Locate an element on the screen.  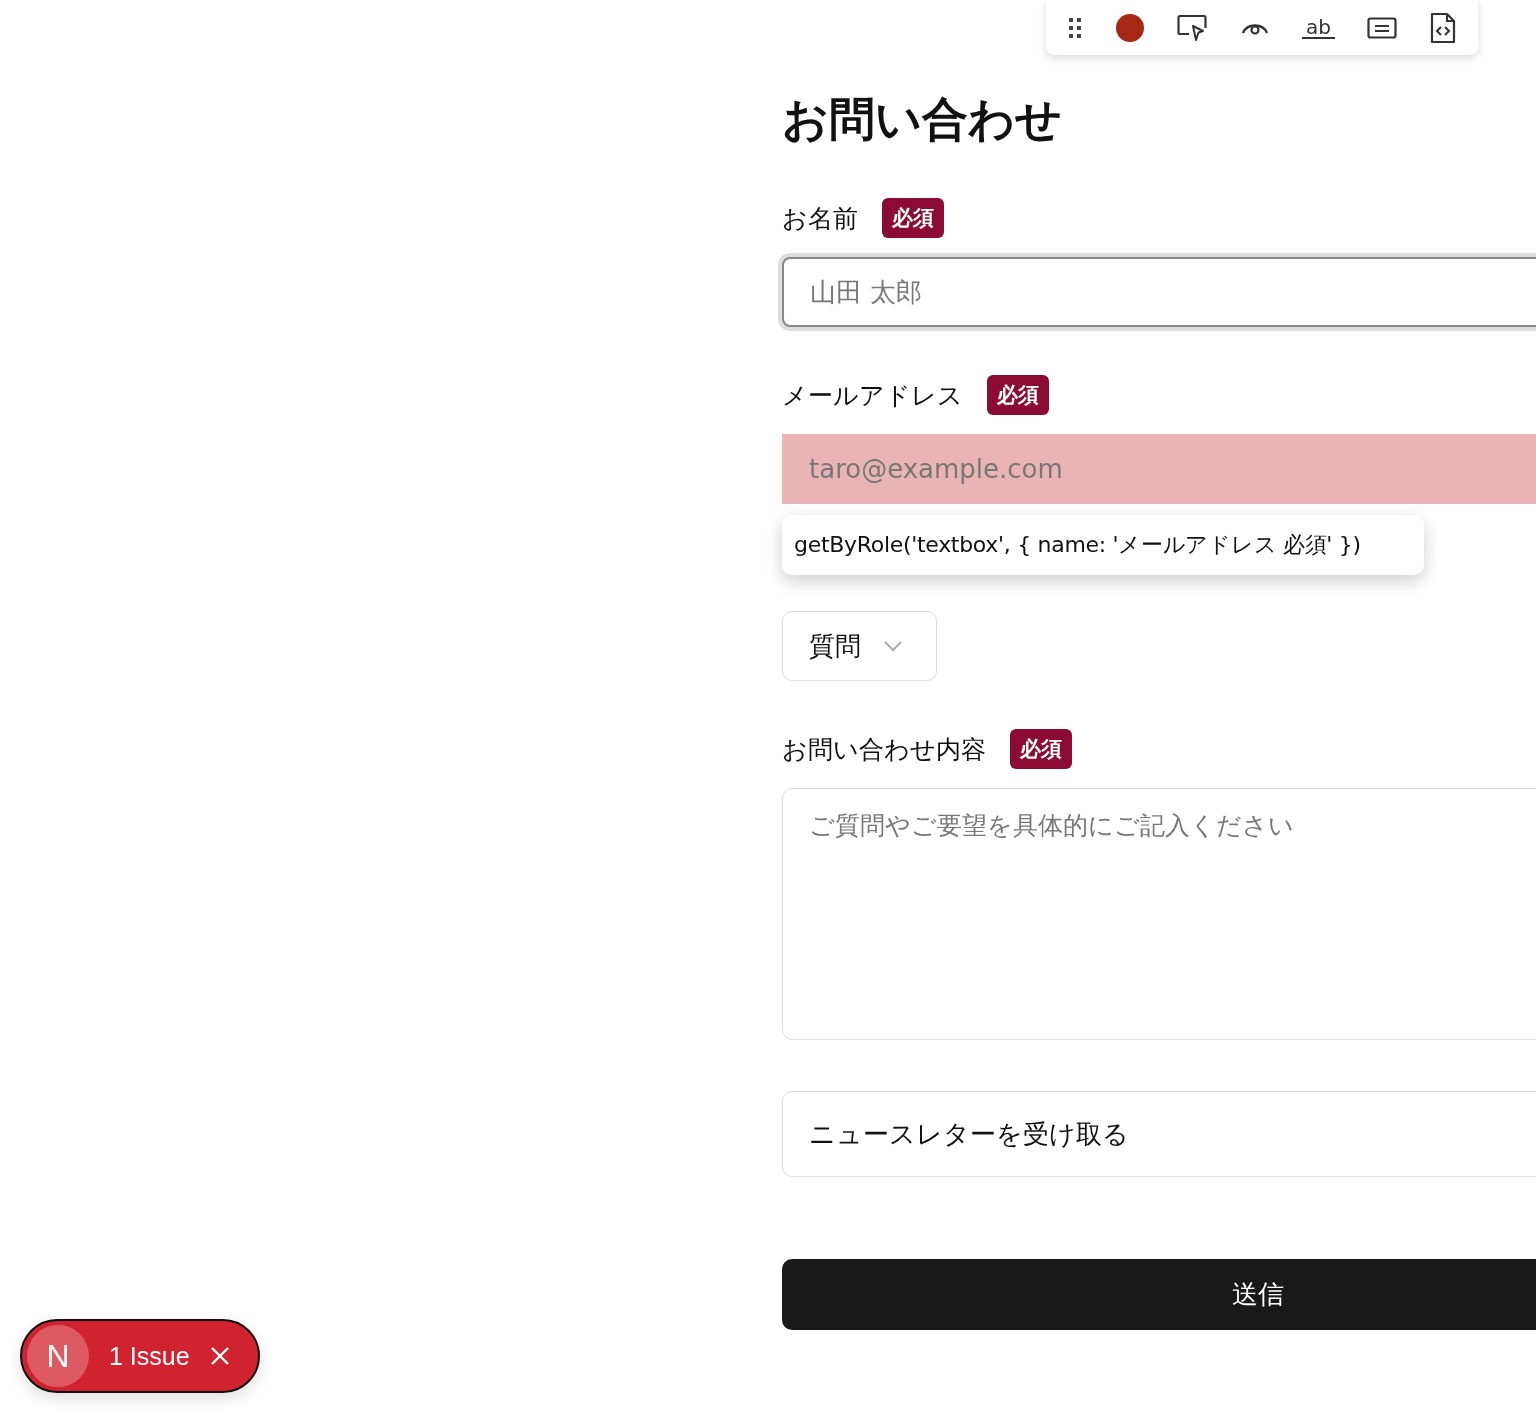
text-box-icon is located at coordinates (1382, 27).